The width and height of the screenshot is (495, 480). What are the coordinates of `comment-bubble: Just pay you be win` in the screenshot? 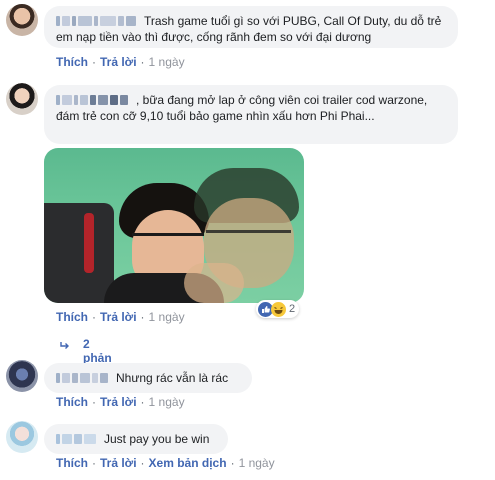 It's located at (136, 439).